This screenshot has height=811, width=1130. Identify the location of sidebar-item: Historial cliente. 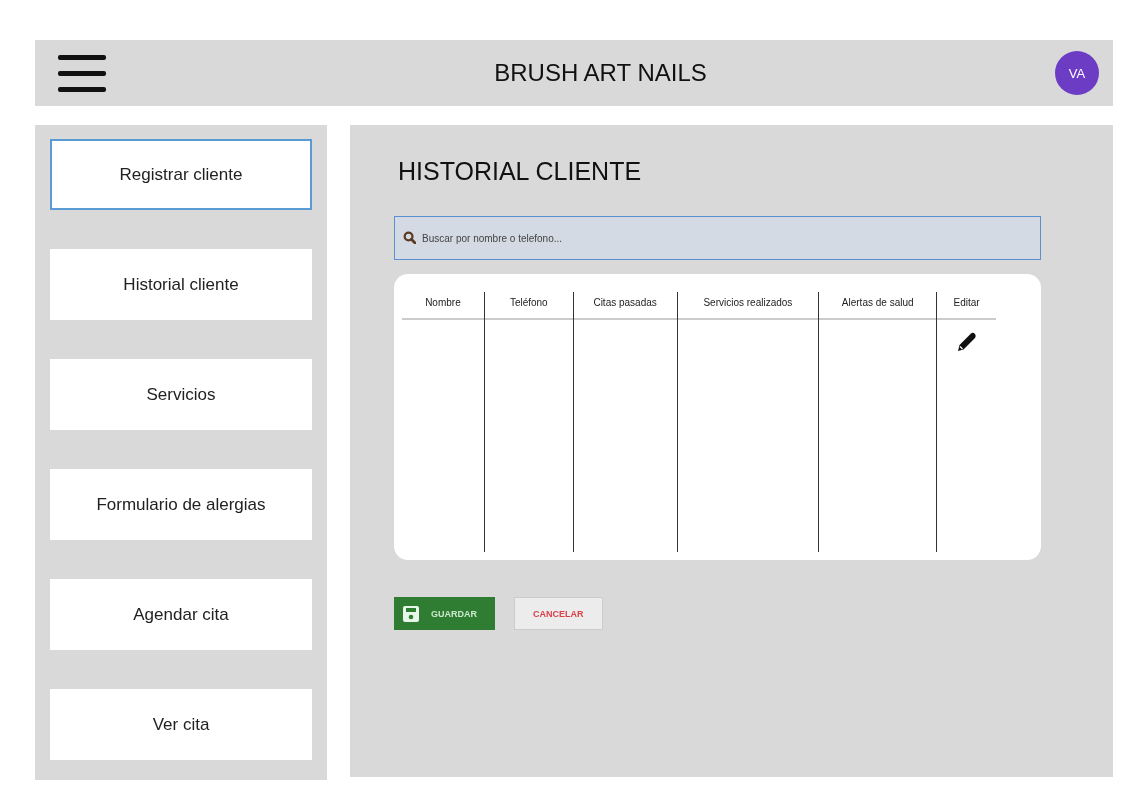
(181, 284).